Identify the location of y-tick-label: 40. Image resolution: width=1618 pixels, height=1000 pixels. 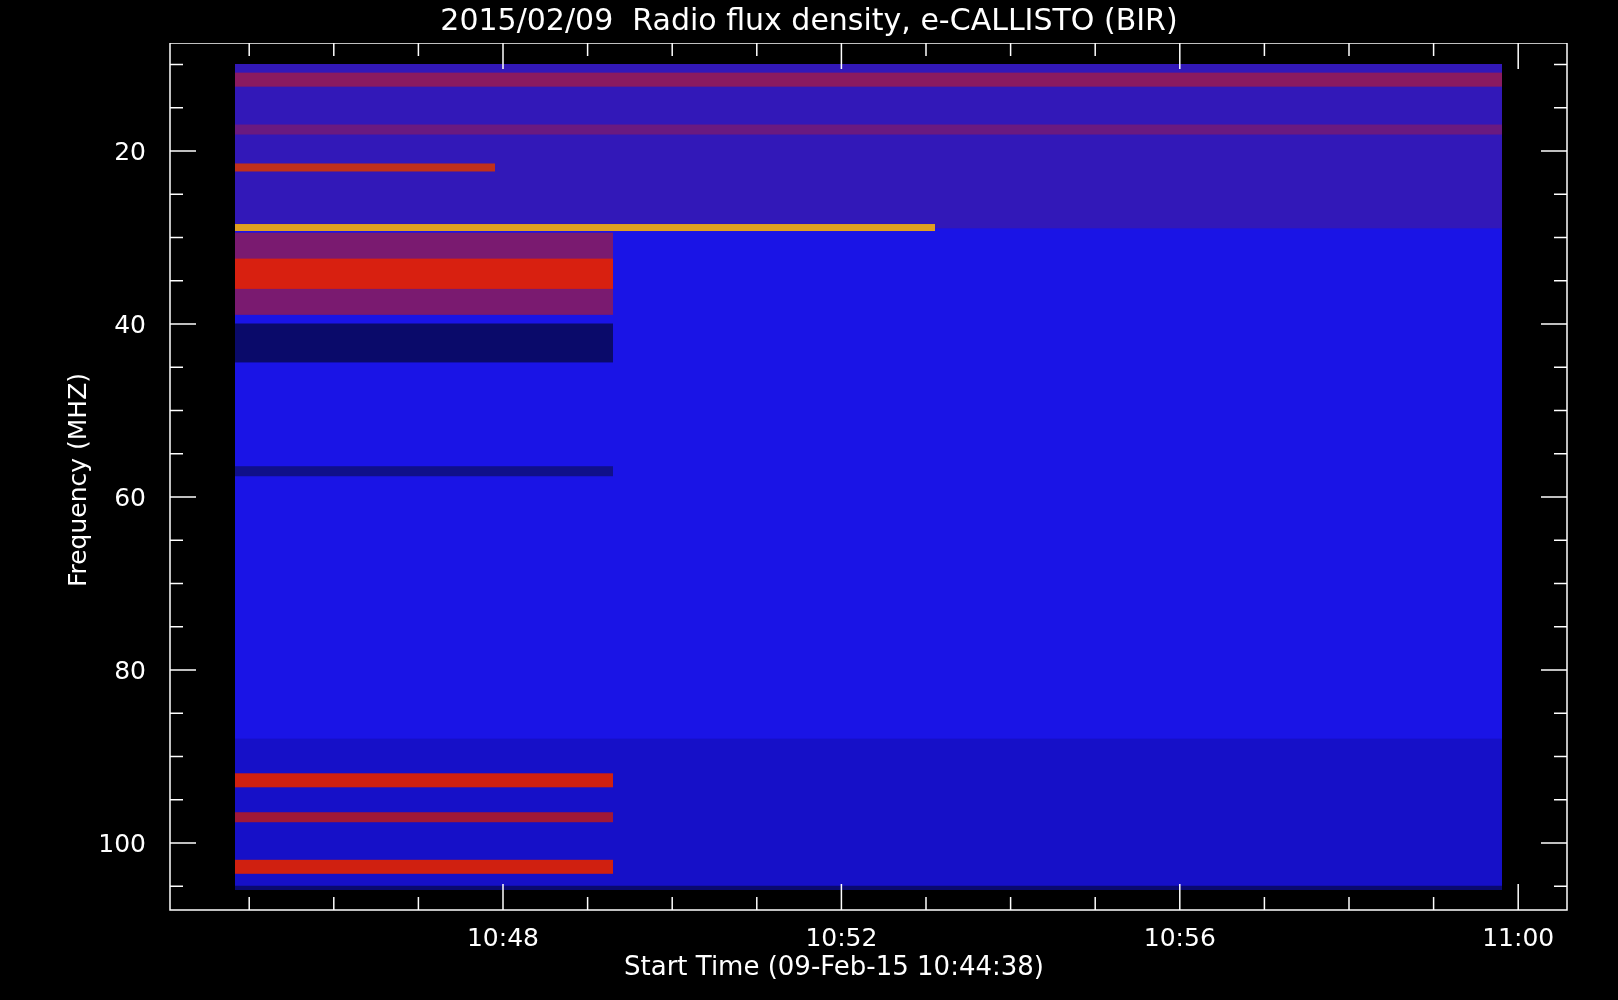
(130, 324).